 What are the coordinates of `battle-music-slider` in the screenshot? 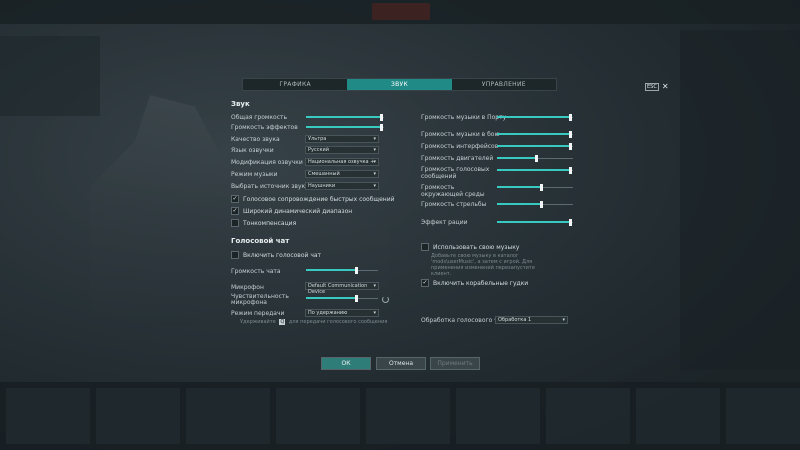 It's located at (535, 134).